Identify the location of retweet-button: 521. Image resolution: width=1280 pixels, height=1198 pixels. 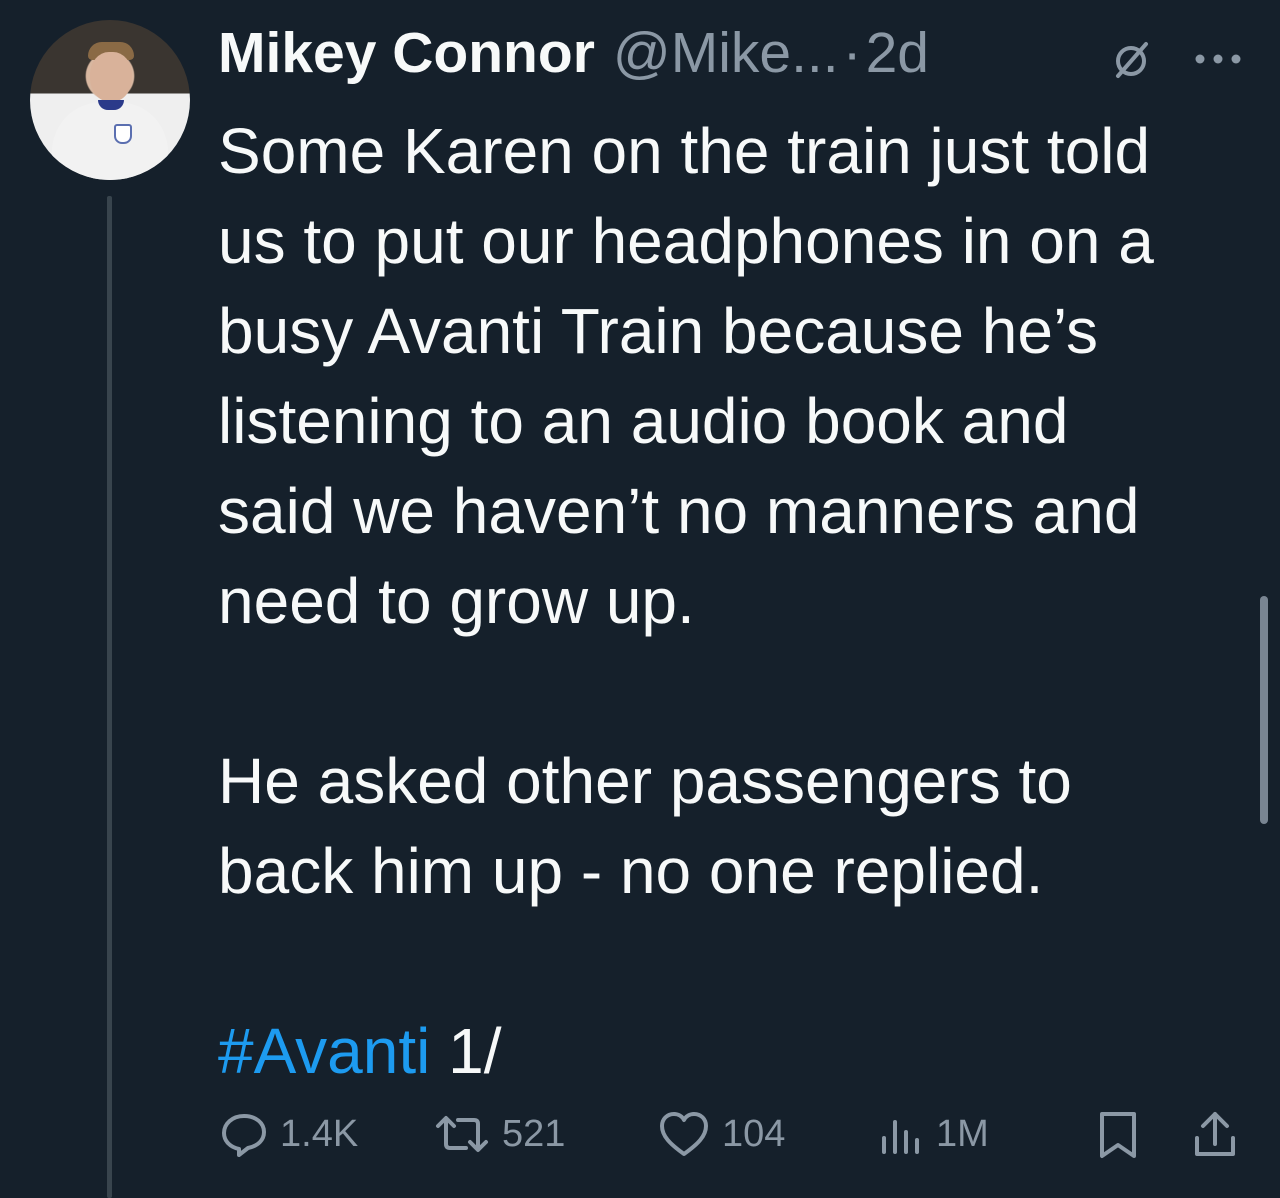
(498, 1134).